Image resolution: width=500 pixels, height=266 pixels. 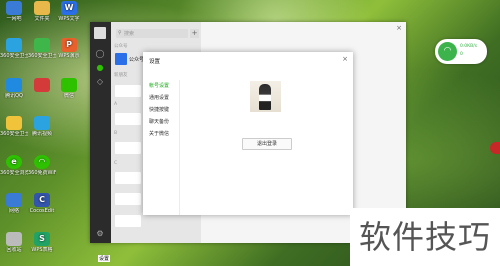 What do you see at coordinates (267, 144) in the screenshot?
I see `logout-button: 退出登录` at bounding box center [267, 144].